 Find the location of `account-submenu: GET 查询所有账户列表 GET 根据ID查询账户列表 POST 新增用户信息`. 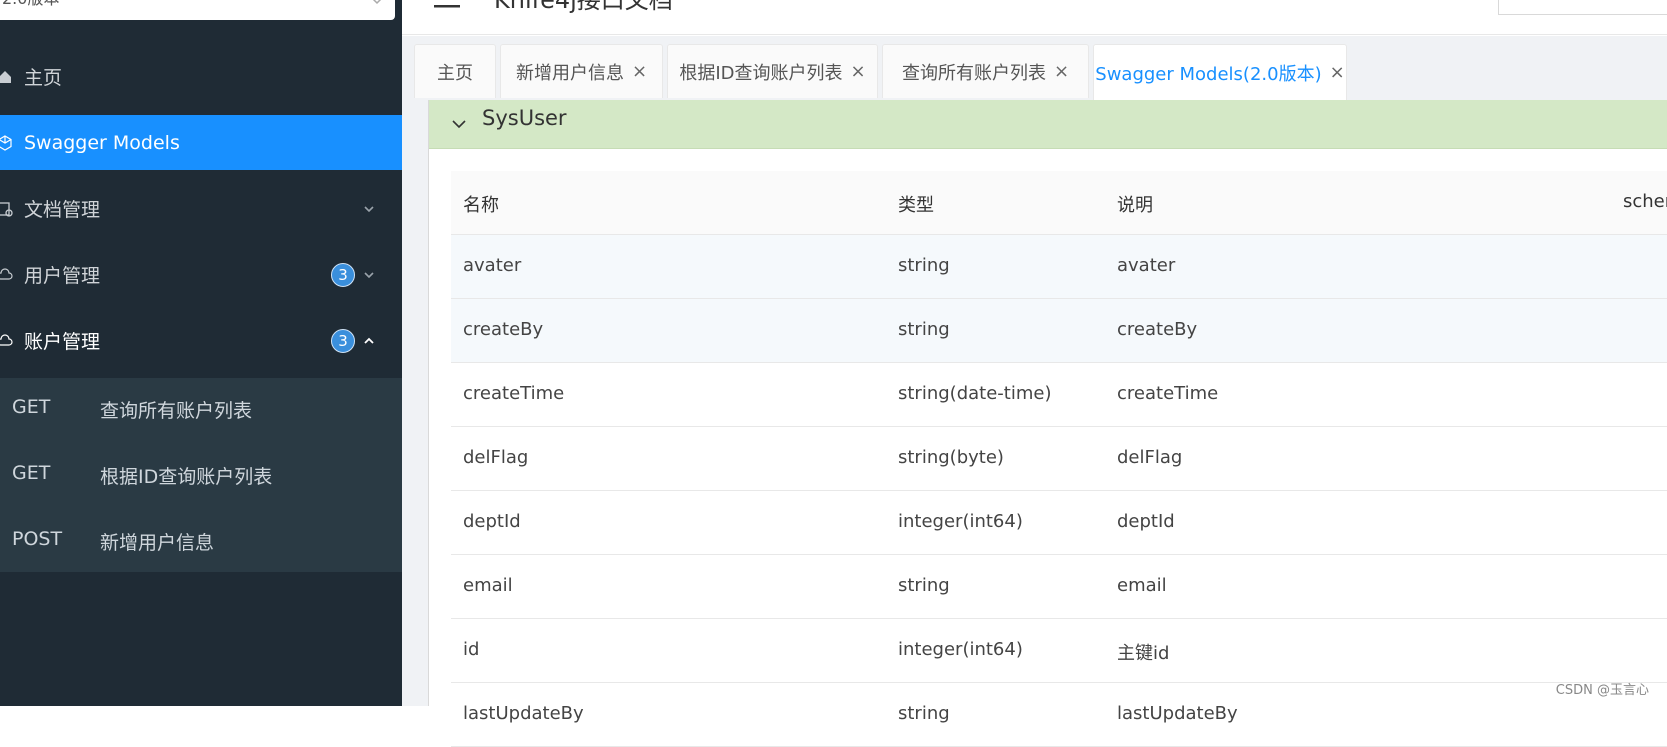

account-submenu: GET 查询所有账户列表 GET 根据ID查询账户列表 POST 新增用户信息 is located at coordinates (201, 475).